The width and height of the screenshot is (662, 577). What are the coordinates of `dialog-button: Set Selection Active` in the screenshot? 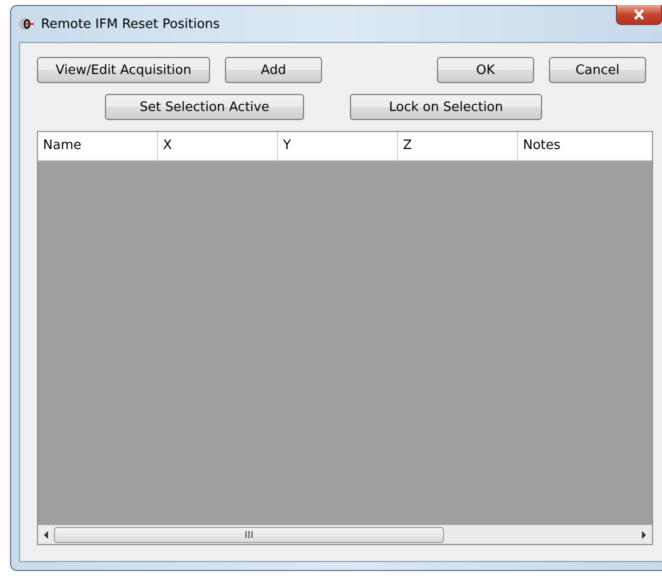 It's located at (204, 107).